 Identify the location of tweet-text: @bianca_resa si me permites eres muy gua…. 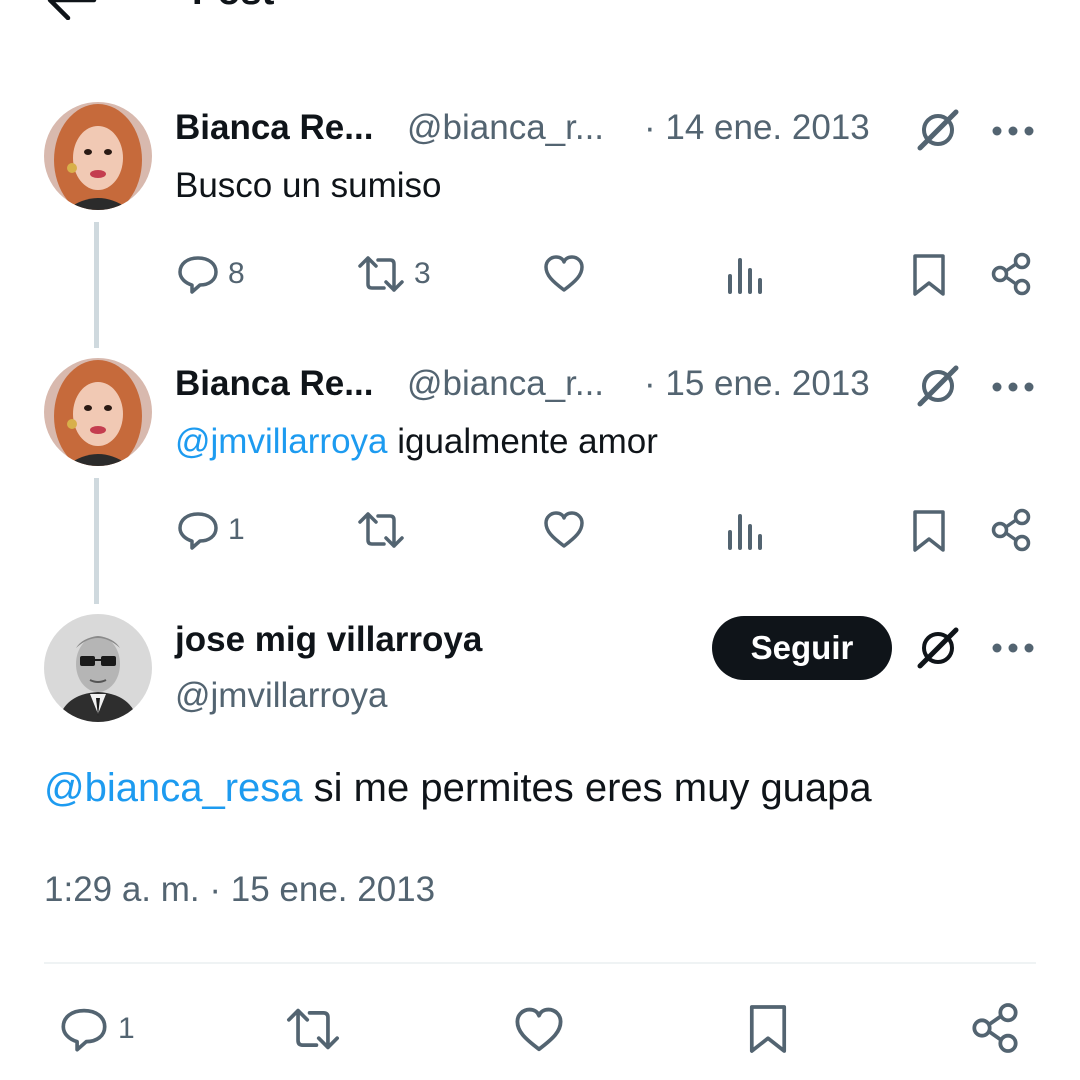
(458, 788).